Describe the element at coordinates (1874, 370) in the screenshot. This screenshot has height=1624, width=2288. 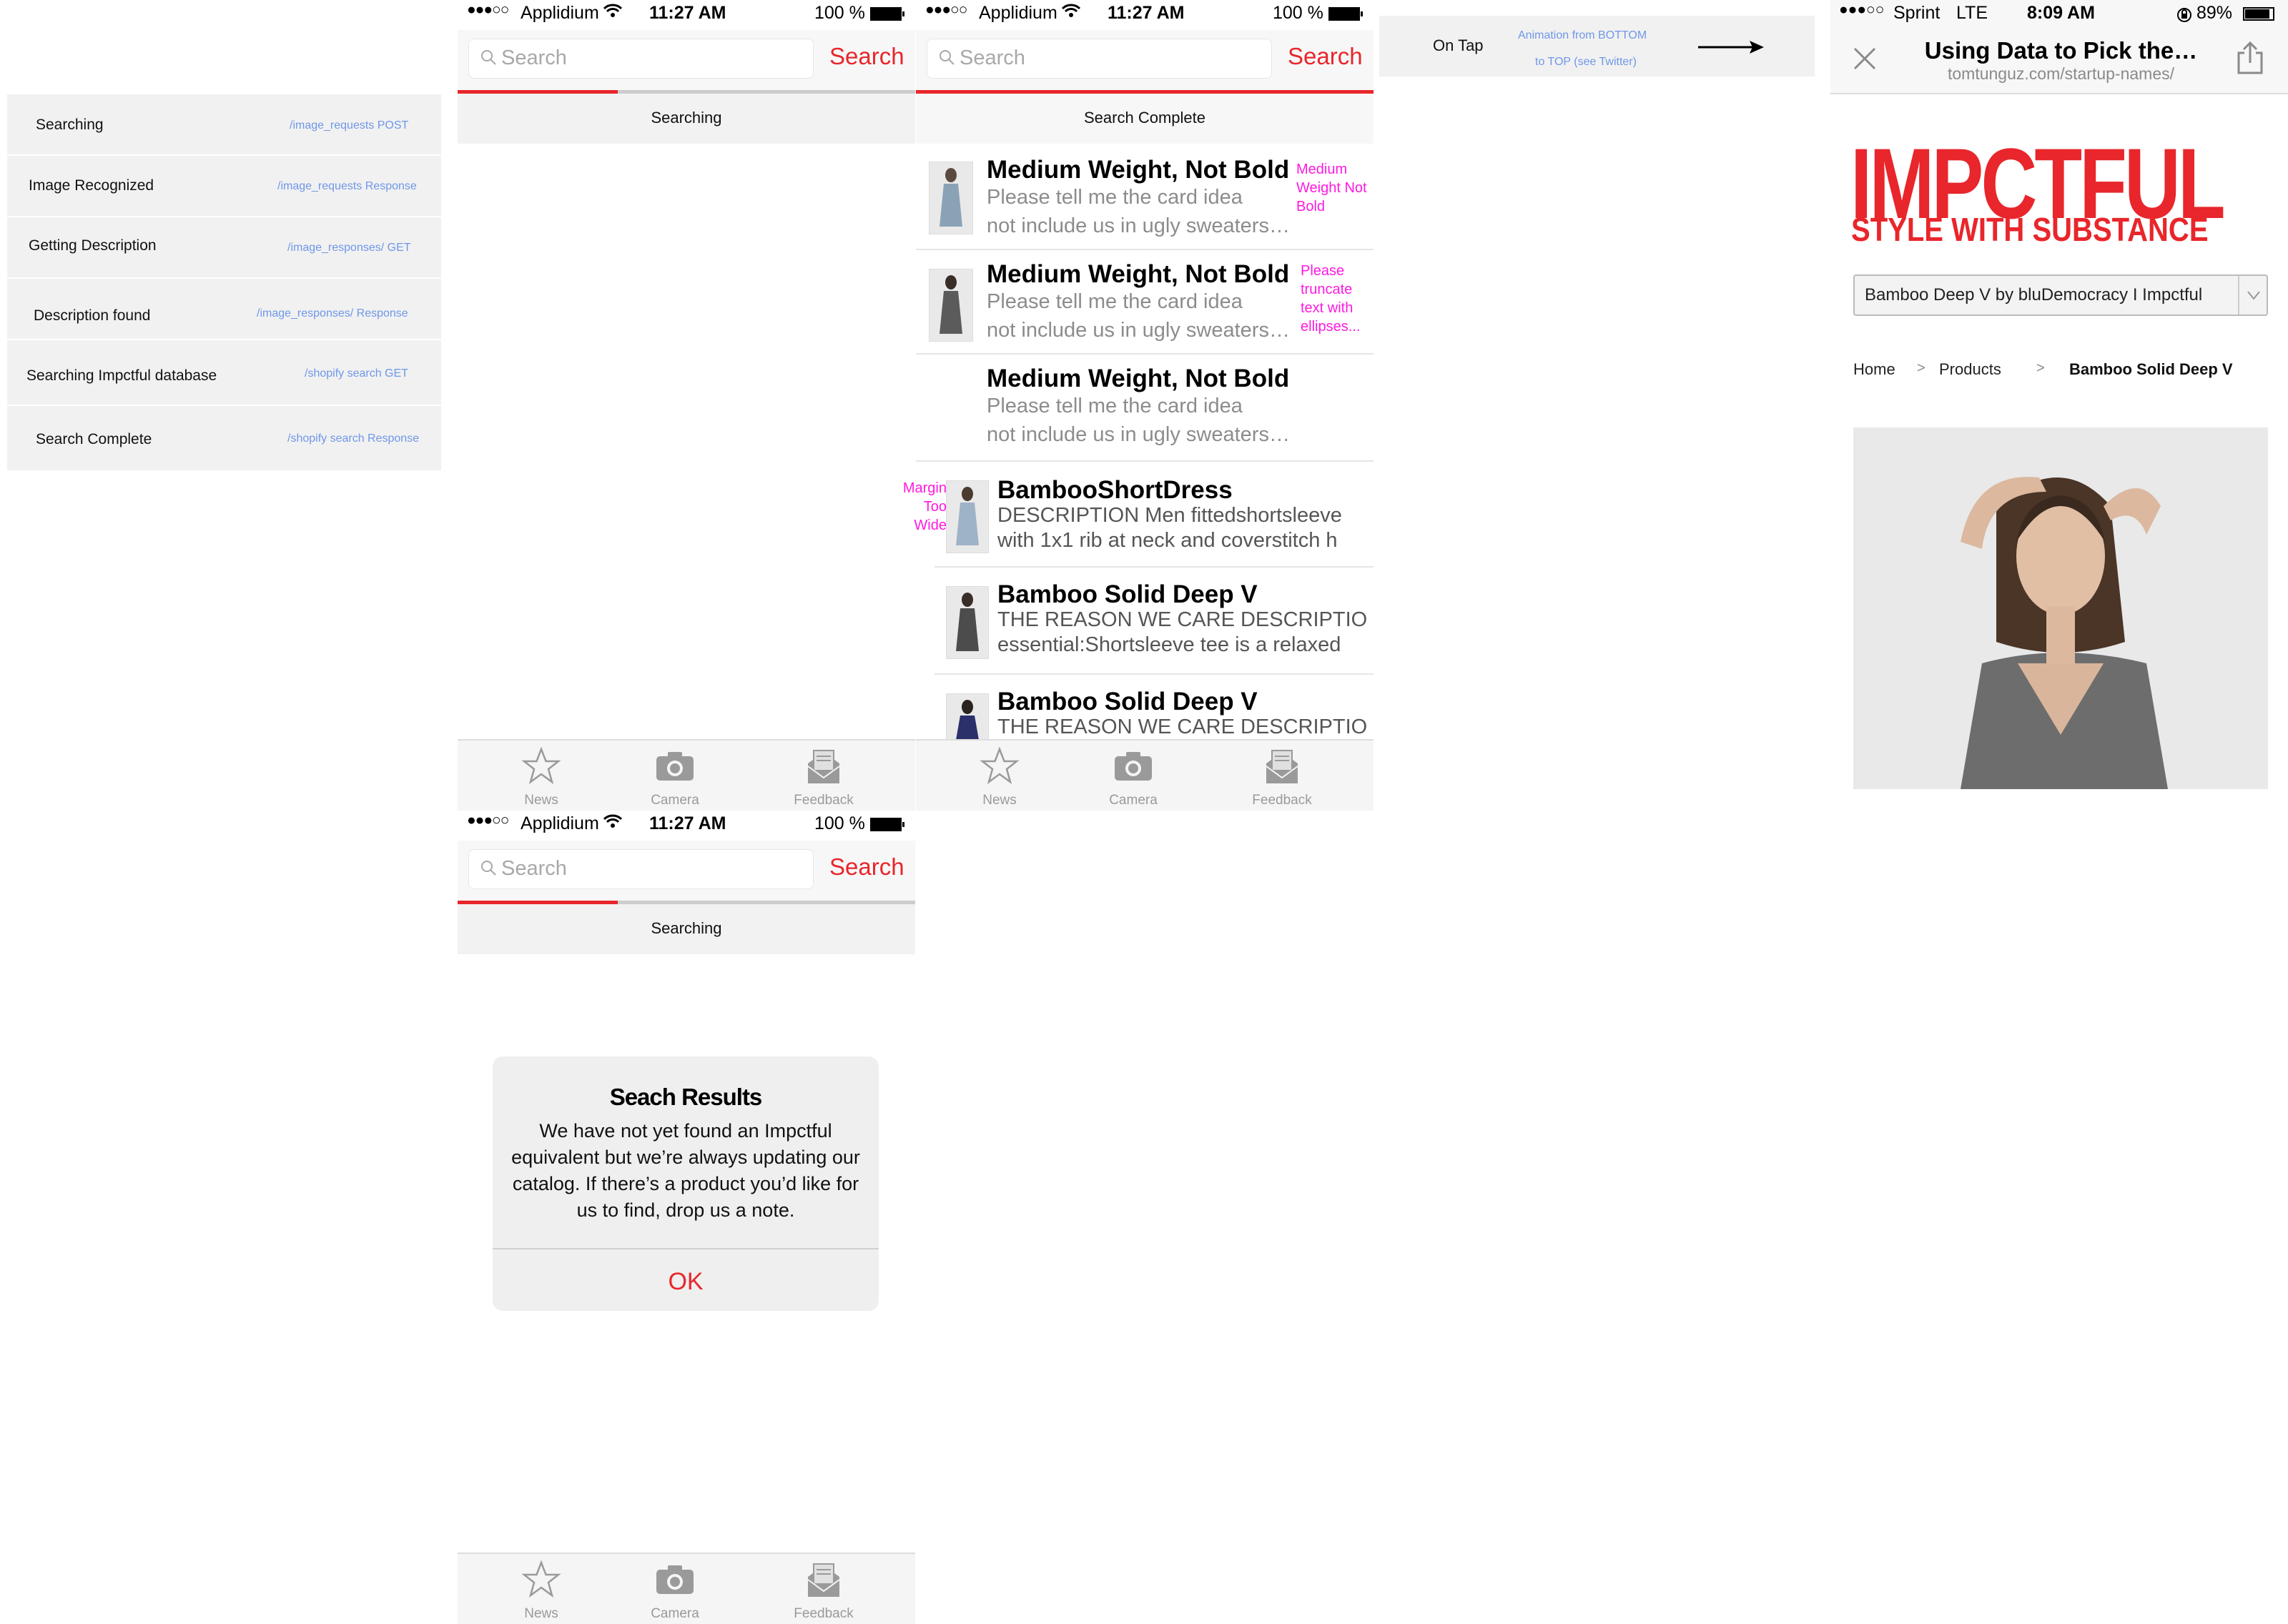
I see `breadcrumb-home: Home` at that location.